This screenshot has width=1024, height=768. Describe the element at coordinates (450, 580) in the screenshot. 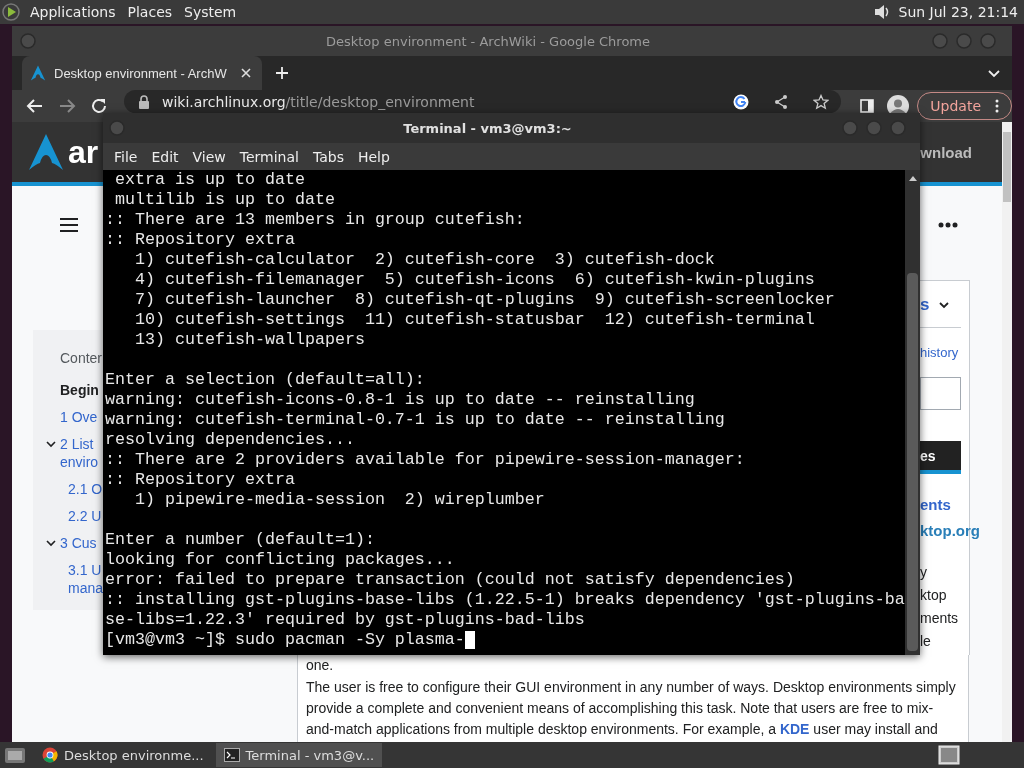

I see `terminal-line: error: failed to prepare transaction (could not satisfy dependencies)` at that location.